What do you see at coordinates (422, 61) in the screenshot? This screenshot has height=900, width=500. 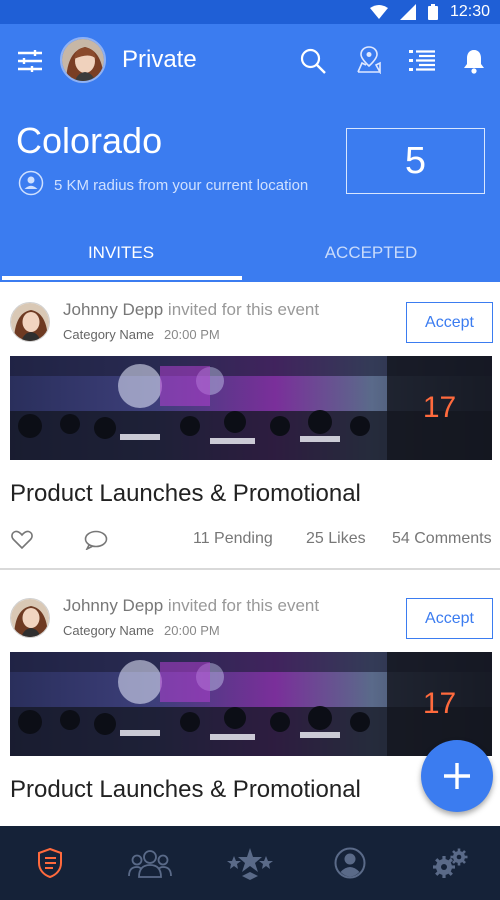 I see `list-icon` at bounding box center [422, 61].